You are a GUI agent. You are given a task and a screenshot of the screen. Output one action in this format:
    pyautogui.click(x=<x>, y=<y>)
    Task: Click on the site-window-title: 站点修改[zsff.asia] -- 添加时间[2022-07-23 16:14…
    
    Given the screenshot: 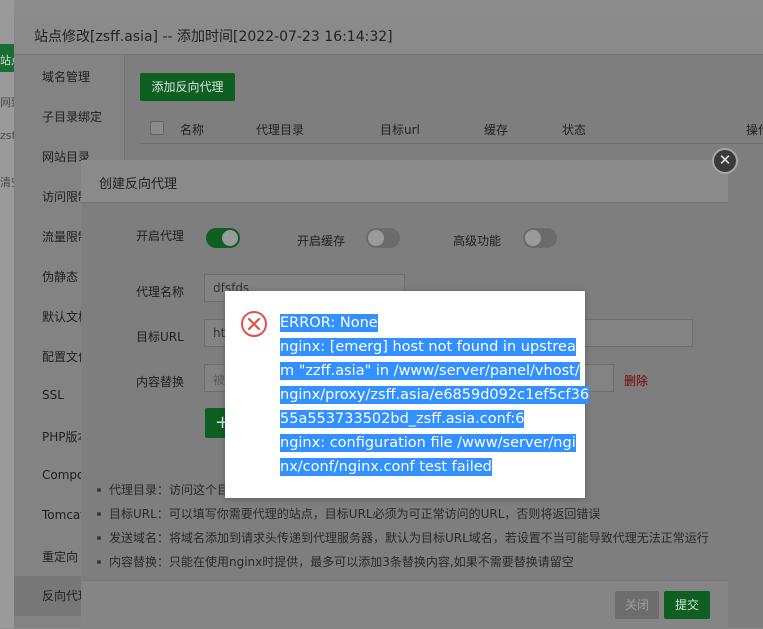 What is the action you would take?
    pyautogui.click(x=213, y=37)
    